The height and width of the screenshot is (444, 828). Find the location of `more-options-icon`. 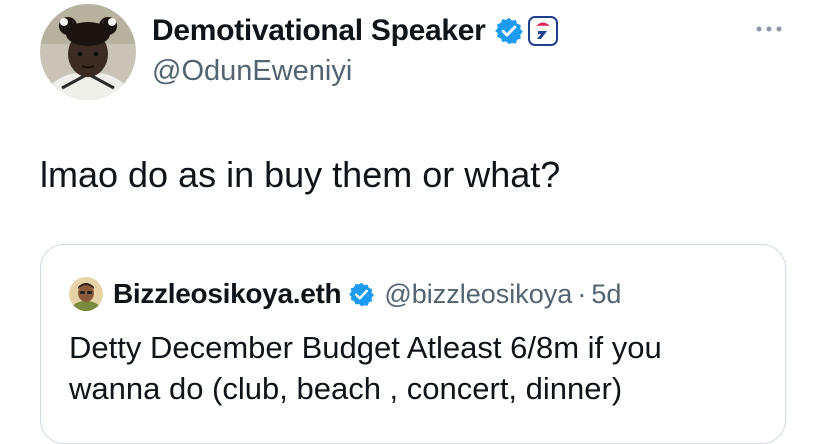

more-options-icon is located at coordinates (769, 29).